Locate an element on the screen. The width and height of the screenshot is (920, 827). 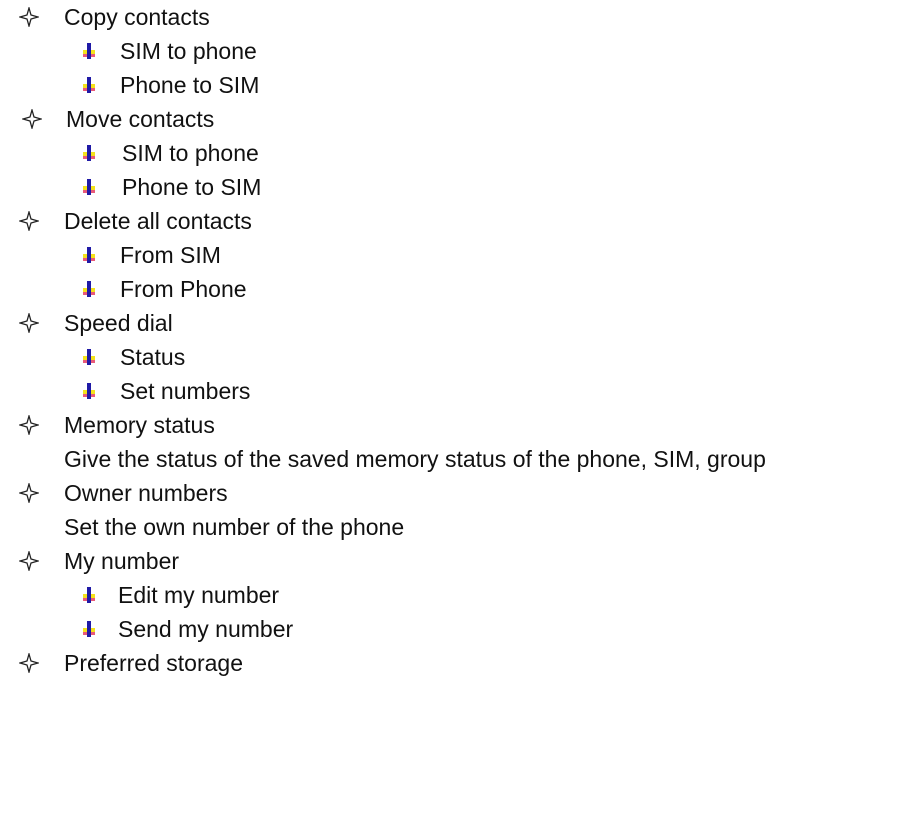
submenu-item-label: Status is located at coordinates (153, 357).